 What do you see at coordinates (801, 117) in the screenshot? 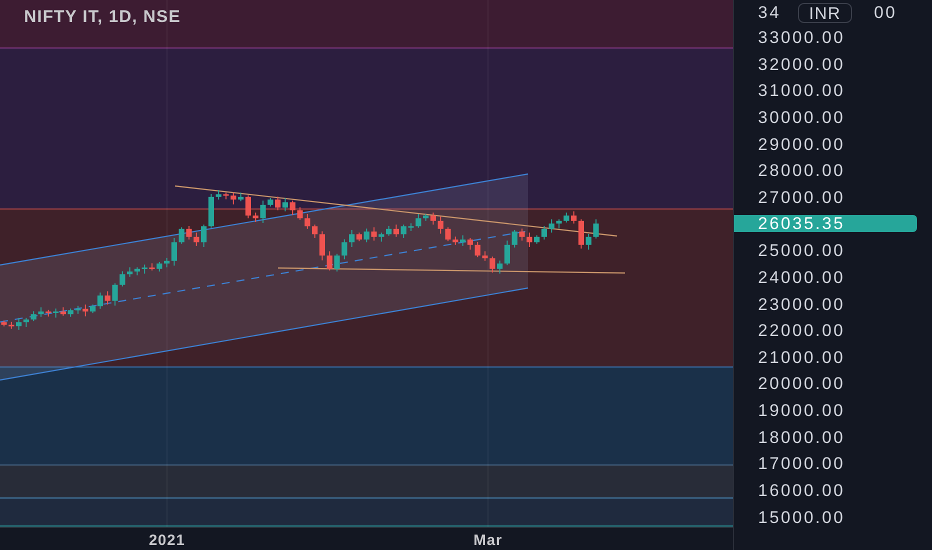
I see `price-label: 30000.00` at bounding box center [801, 117].